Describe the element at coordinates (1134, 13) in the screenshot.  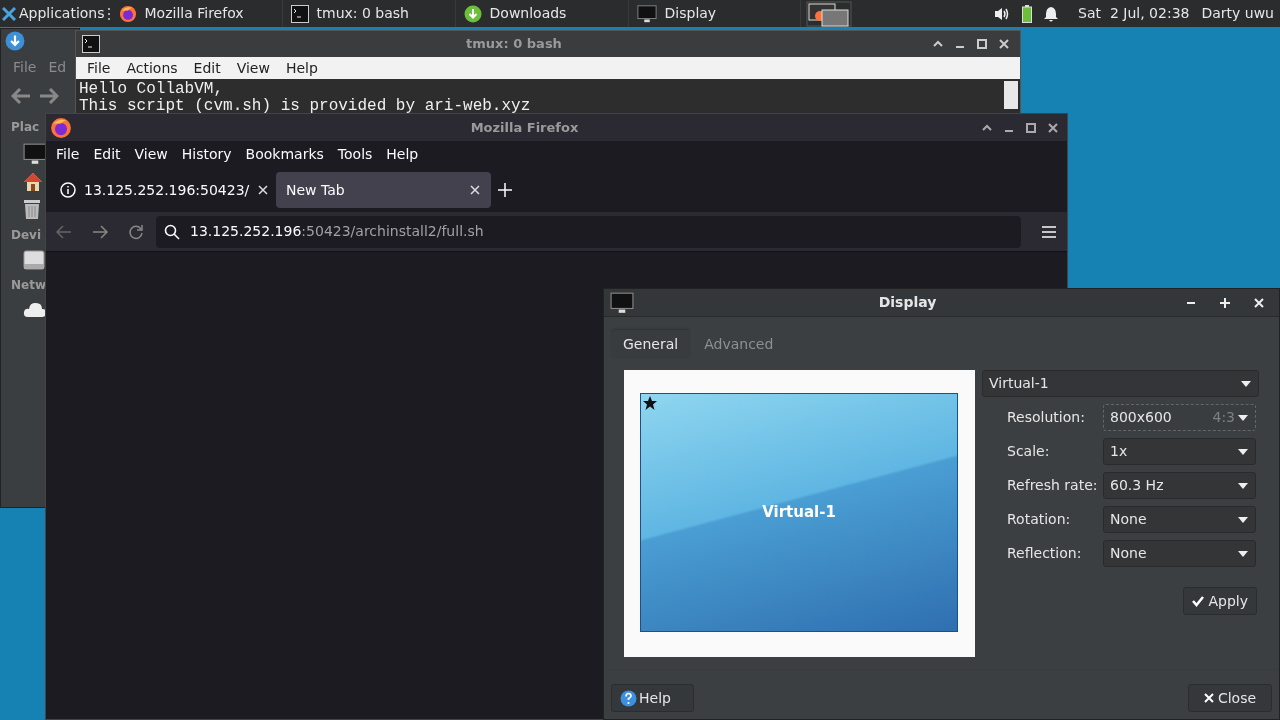
I see `clock: Sat 2 Jul, 02:38` at that location.